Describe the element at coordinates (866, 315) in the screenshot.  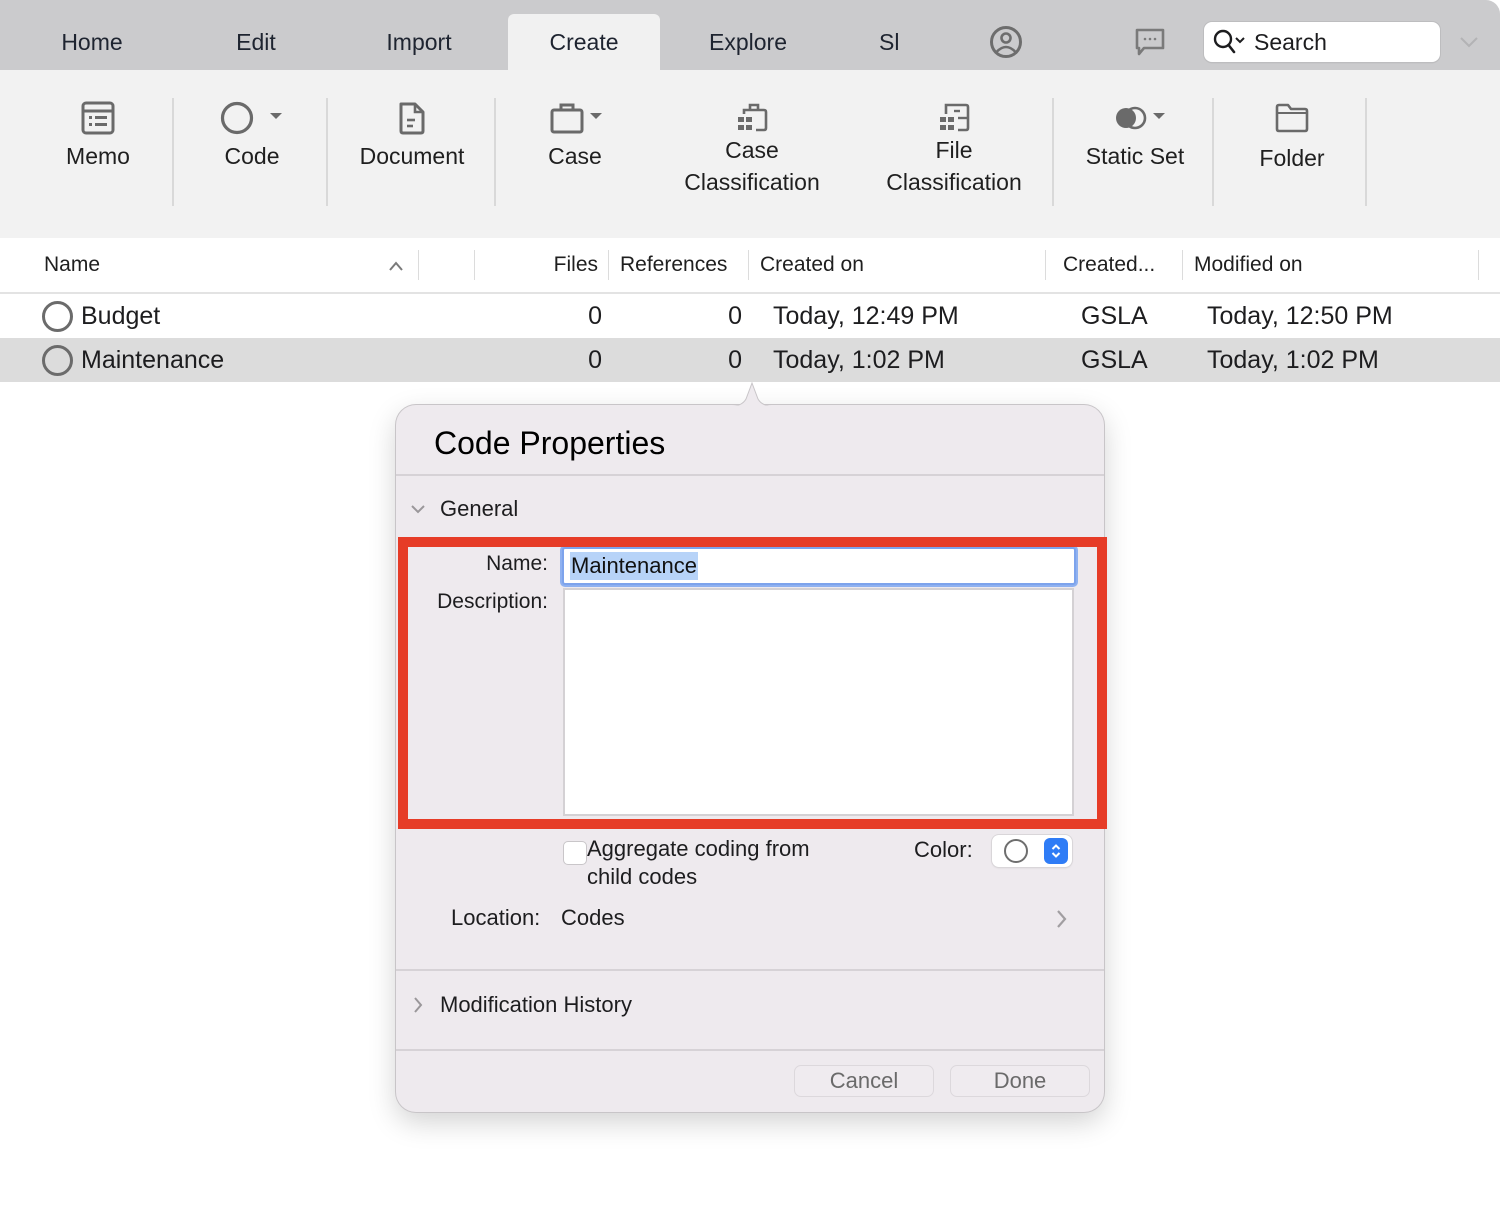
I see `cell-created-on: Today, 12:49 PM` at that location.